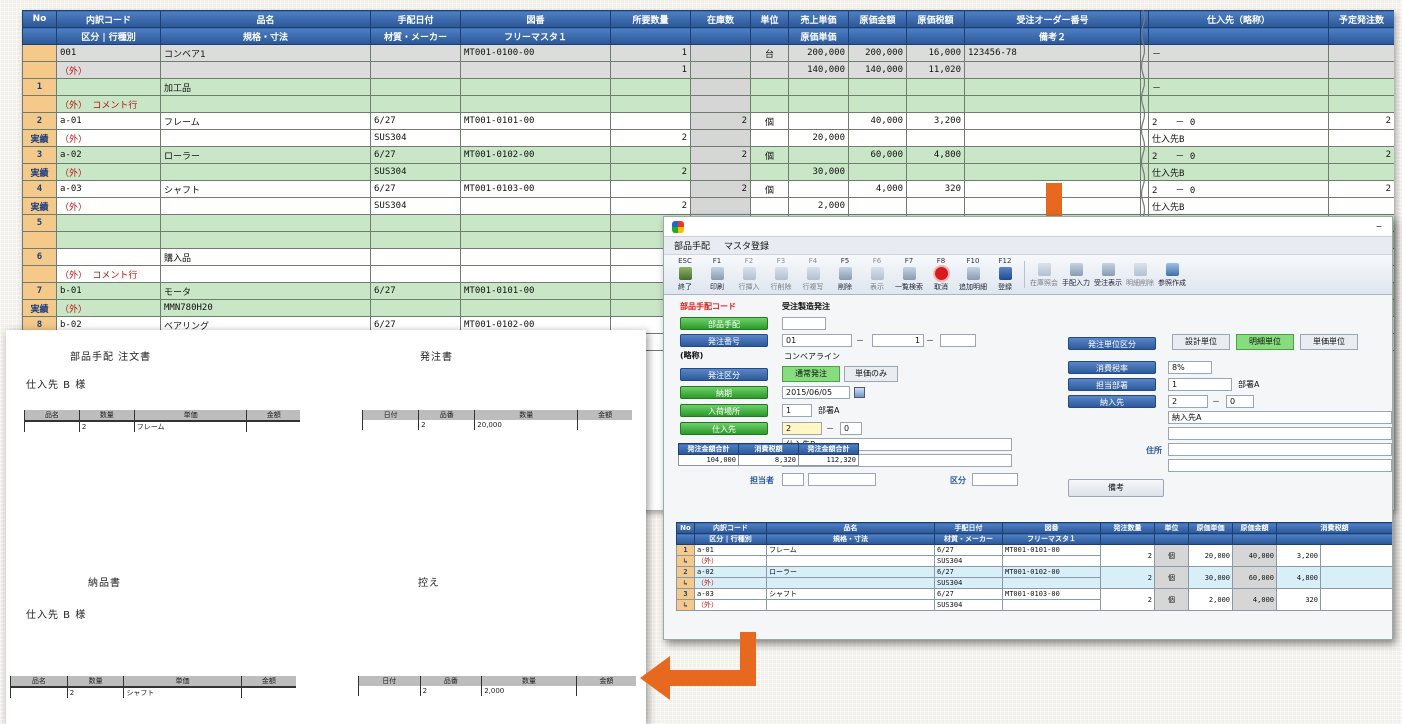  What do you see at coordinates (724, 392) in the screenshot?
I see `due-date-button: 納期` at bounding box center [724, 392].